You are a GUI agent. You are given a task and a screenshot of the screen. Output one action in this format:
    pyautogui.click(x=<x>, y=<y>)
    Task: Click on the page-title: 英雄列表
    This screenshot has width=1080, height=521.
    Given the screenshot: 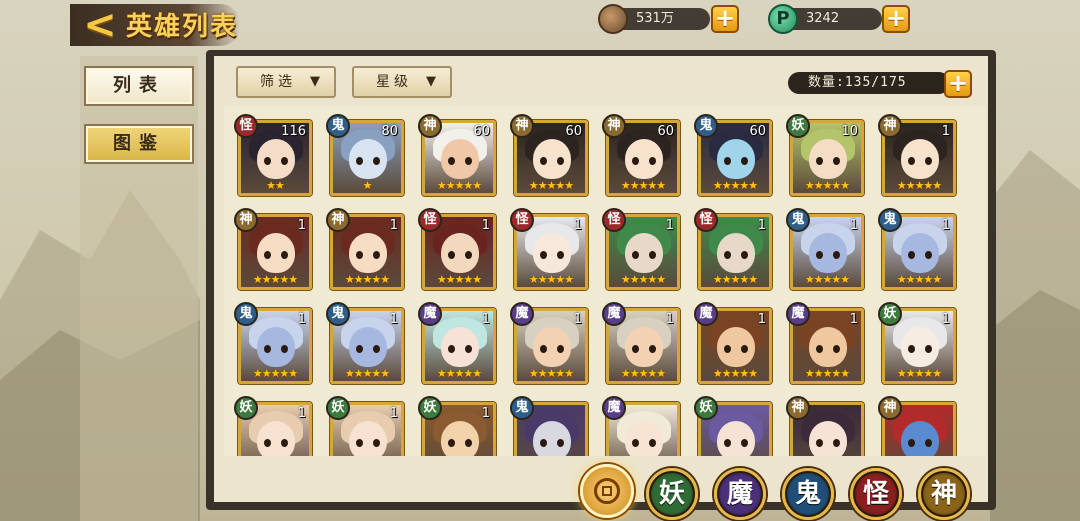 What is the action you would take?
    pyautogui.click(x=182, y=27)
    